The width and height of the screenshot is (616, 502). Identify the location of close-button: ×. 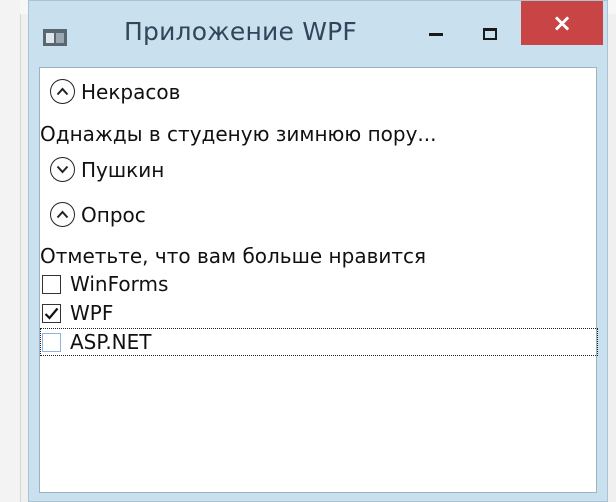
(562, 23).